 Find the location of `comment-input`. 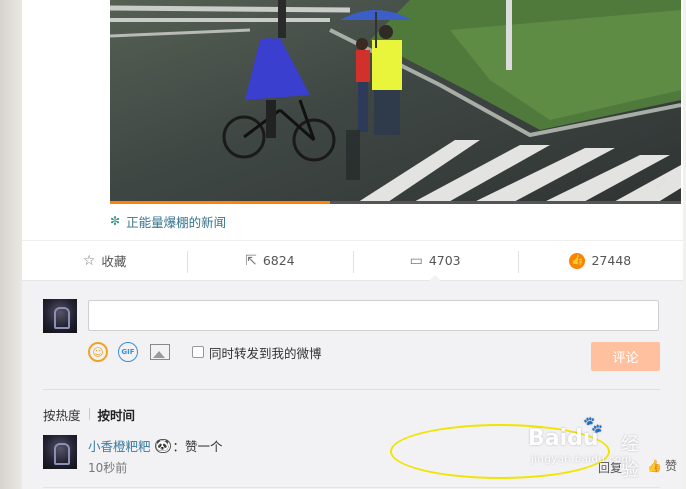

comment-input is located at coordinates (373, 315).